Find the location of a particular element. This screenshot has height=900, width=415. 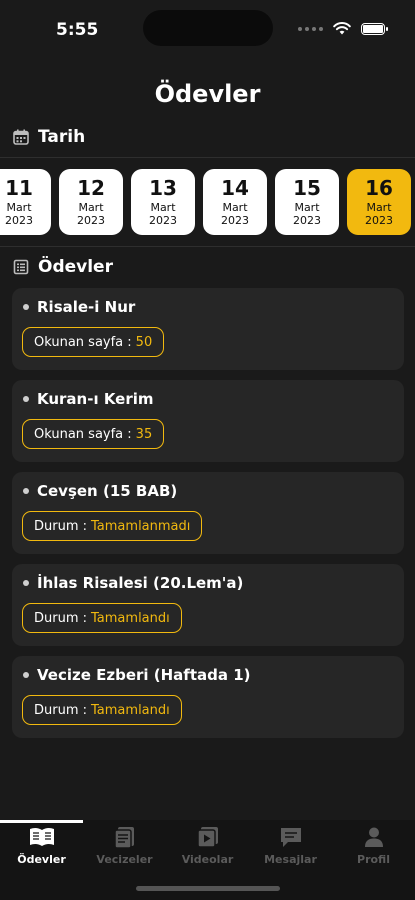

task-status-pill: Okunan sayfa : 35 is located at coordinates (93, 434).